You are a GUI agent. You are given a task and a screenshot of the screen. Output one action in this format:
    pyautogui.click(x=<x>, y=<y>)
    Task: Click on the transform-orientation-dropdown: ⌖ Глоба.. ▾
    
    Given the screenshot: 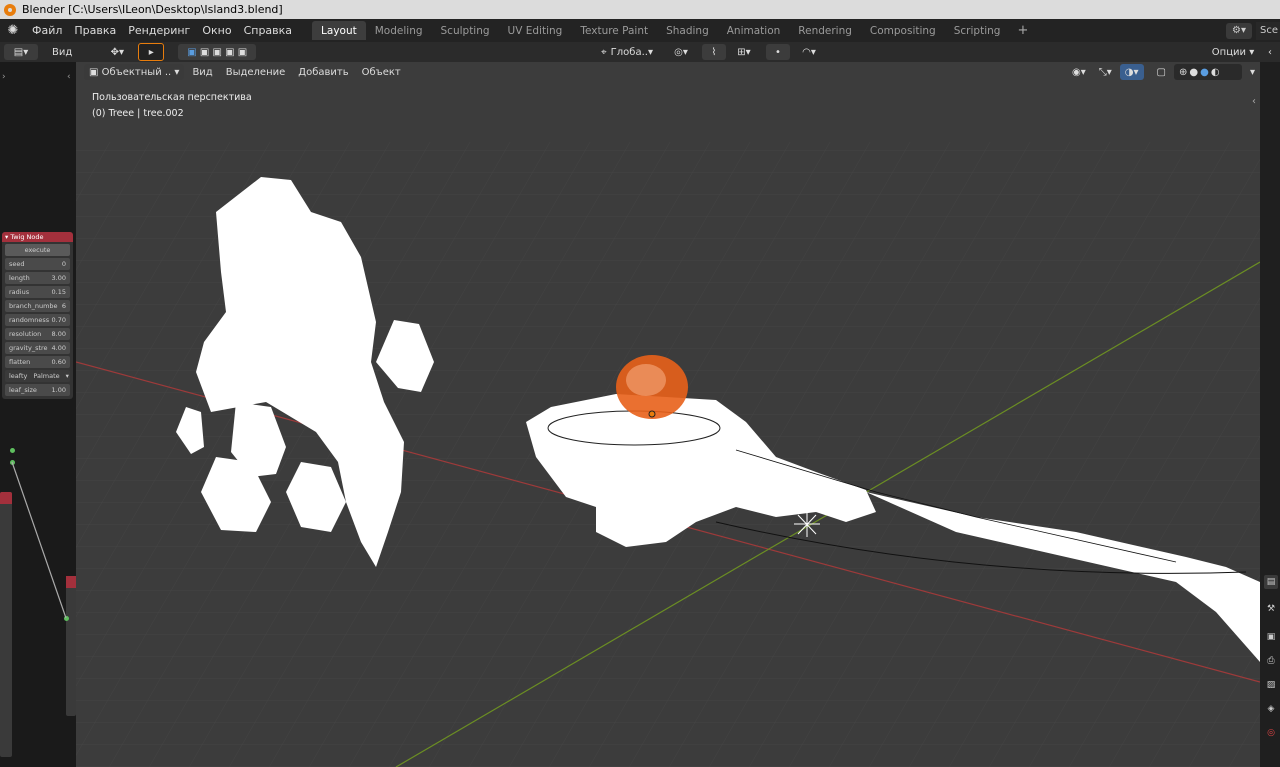 What is the action you would take?
    pyautogui.click(x=627, y=52)
    